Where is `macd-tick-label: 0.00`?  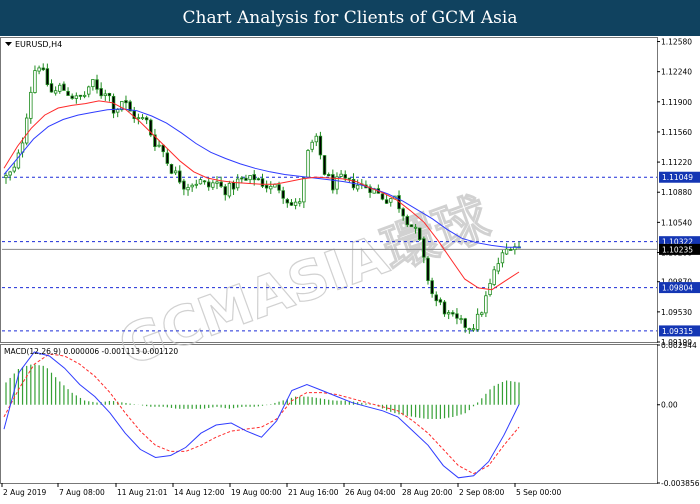 macd-tick-label: 0.00 is located at coordinates (669, 405).